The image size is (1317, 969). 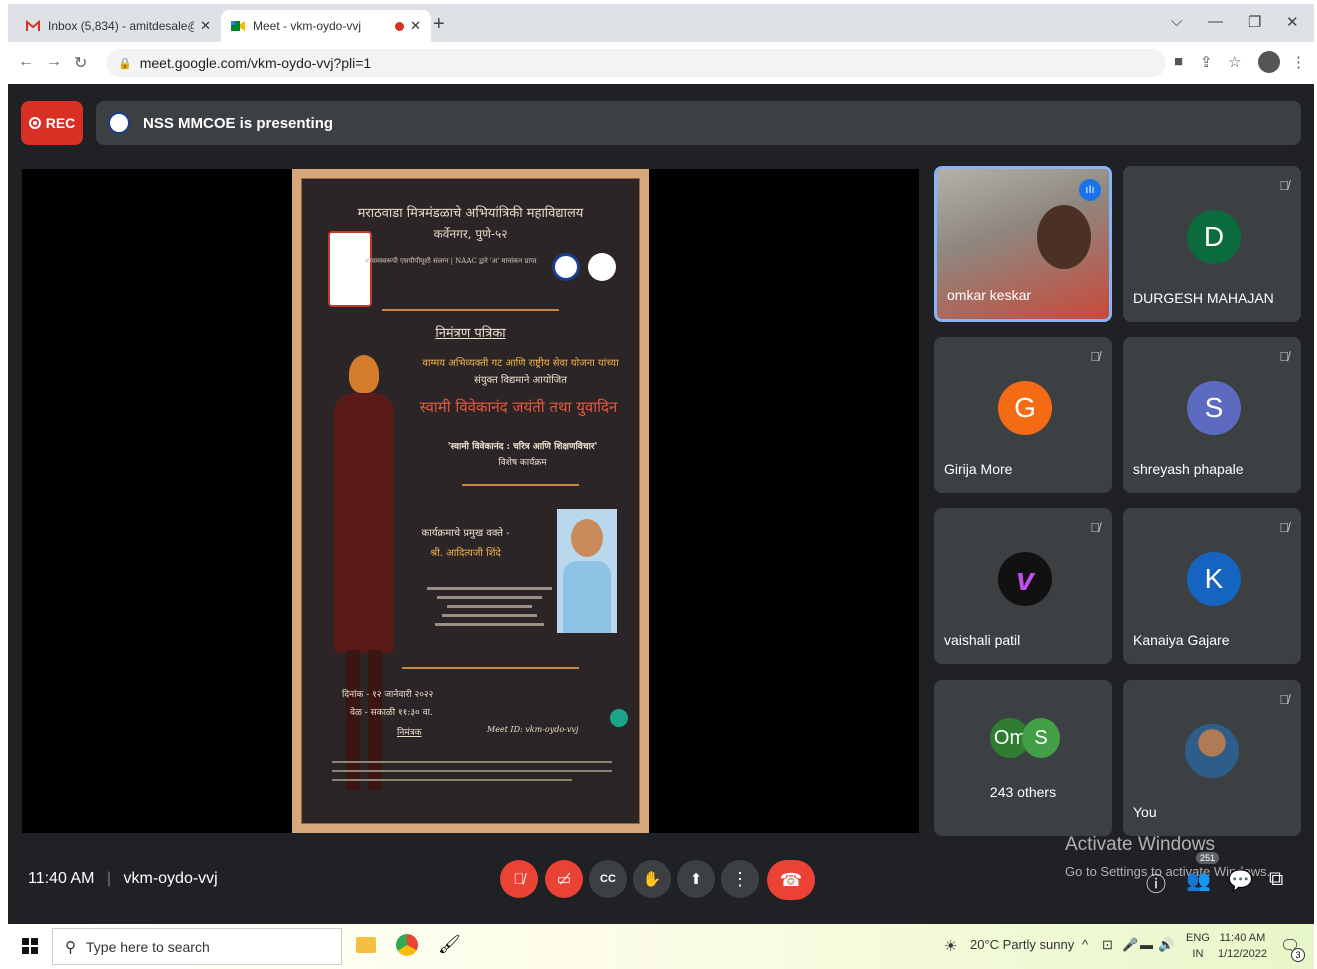 I want to click on raise-hand-button: ✋, so click(x=652, y=879).